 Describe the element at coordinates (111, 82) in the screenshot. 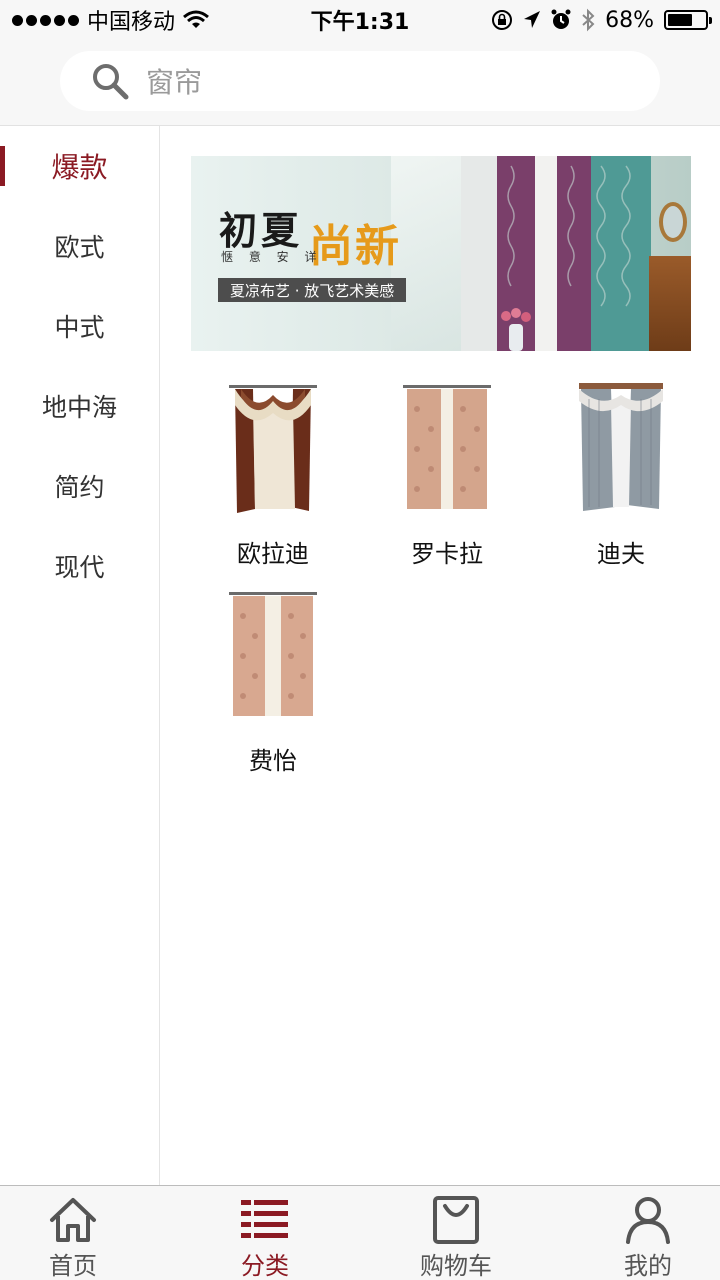

I see `search-icon` at that location.